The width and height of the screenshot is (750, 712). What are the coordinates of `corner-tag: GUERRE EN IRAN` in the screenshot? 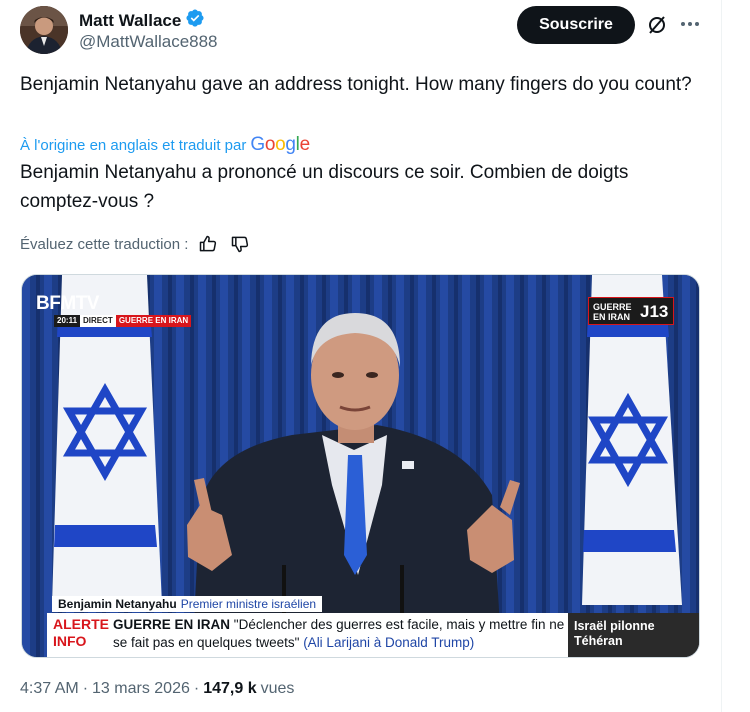 It's located at (612, 311).